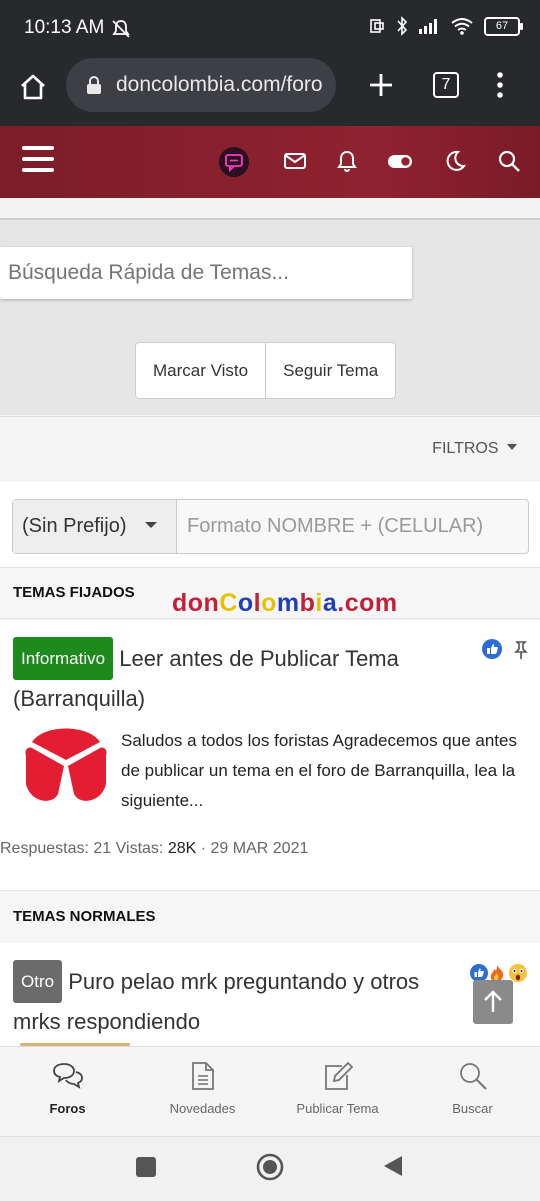  What do you see at coordinates (74, 526) in the screenshot?
I see `prefix-select-value: (Sin Prefijo)` at bounding box center [74, 526].